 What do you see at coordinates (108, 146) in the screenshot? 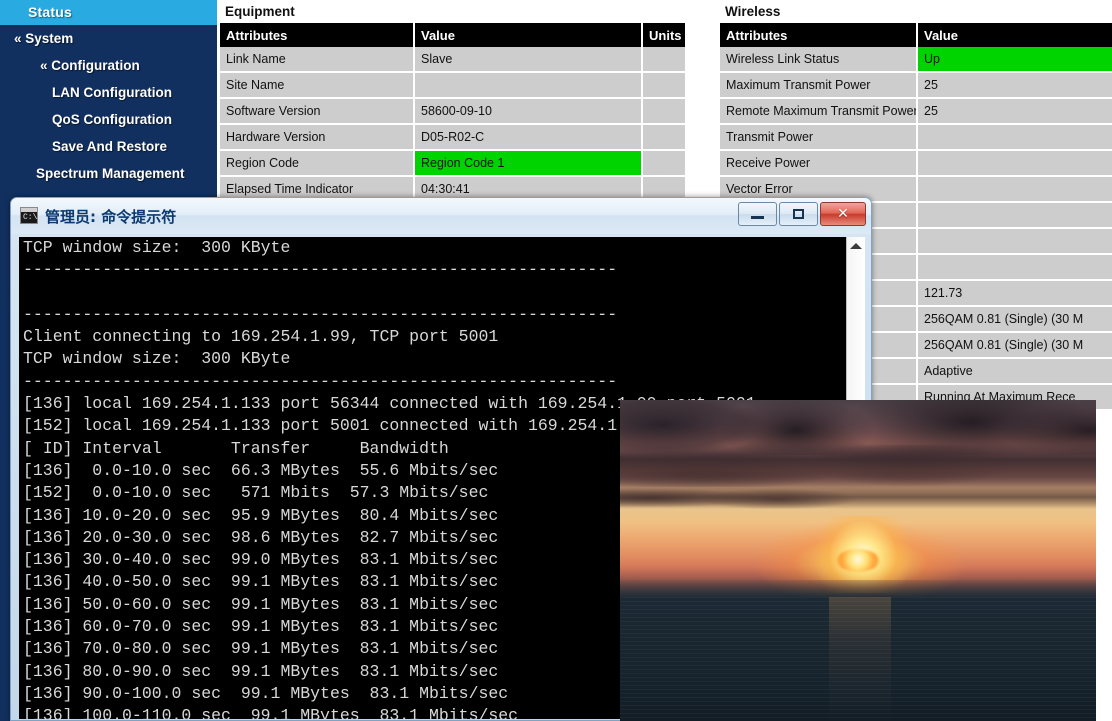
I see `sidebar-item-save-and-restore: Save And Restore` at bounding box center [108, 146].